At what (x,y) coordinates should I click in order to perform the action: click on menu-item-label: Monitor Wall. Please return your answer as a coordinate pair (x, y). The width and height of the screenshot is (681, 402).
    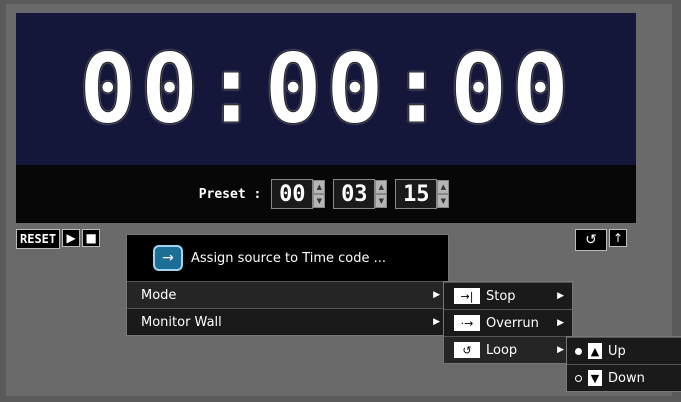
    Looking at the image, I should click on (181, 322).